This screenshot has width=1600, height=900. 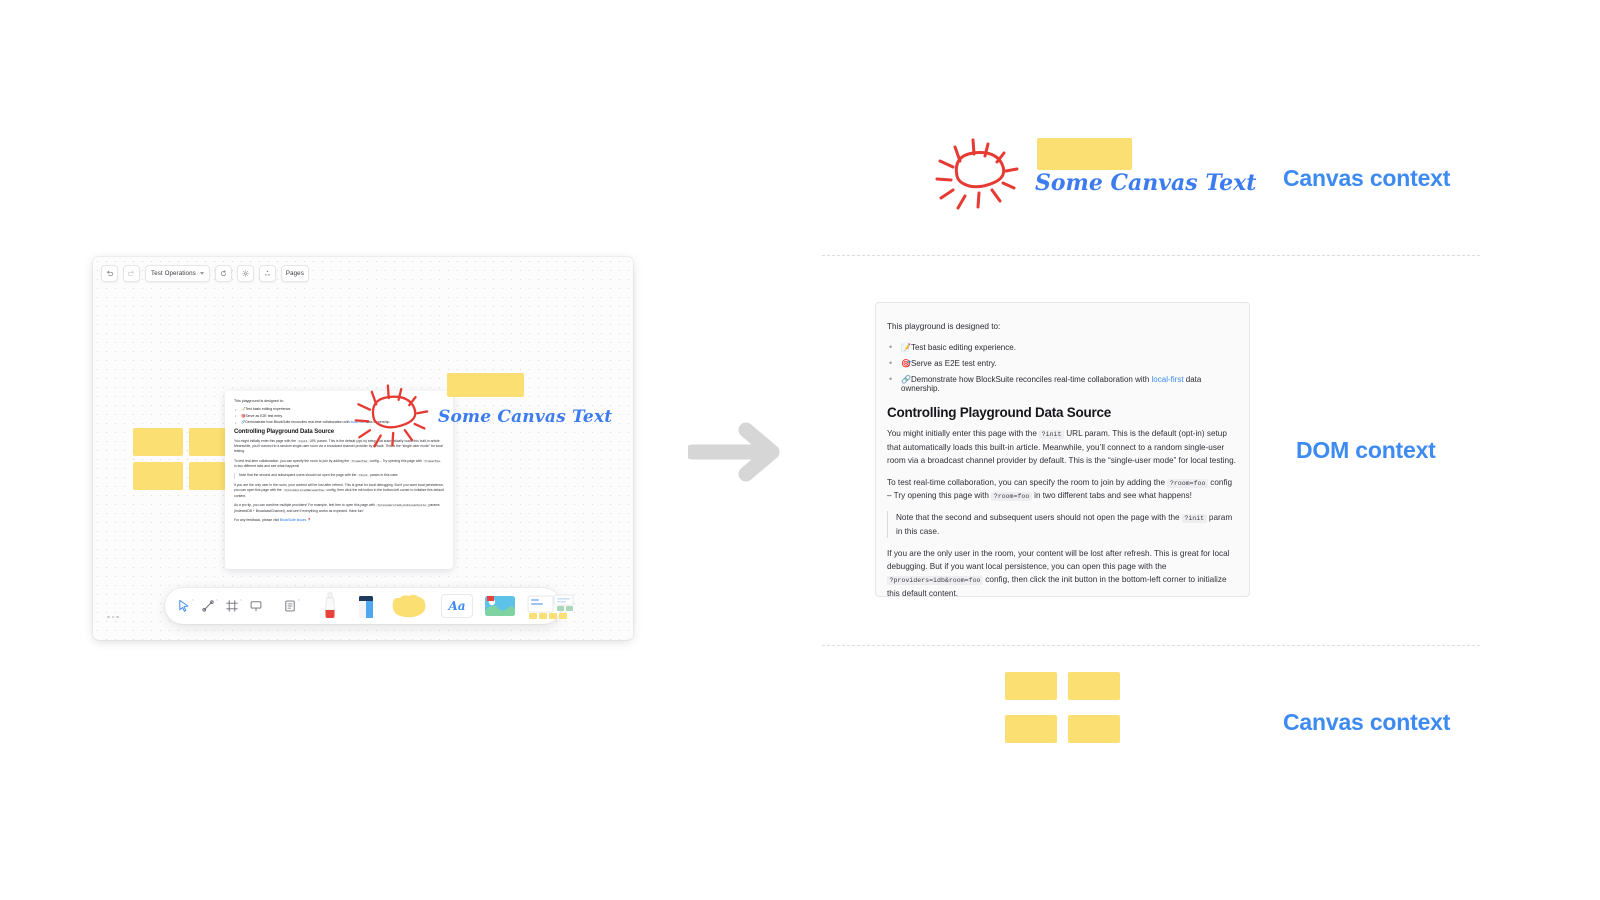 I want to click on test-operations-dropdown: Test Operations, so click(x=177, y=273).